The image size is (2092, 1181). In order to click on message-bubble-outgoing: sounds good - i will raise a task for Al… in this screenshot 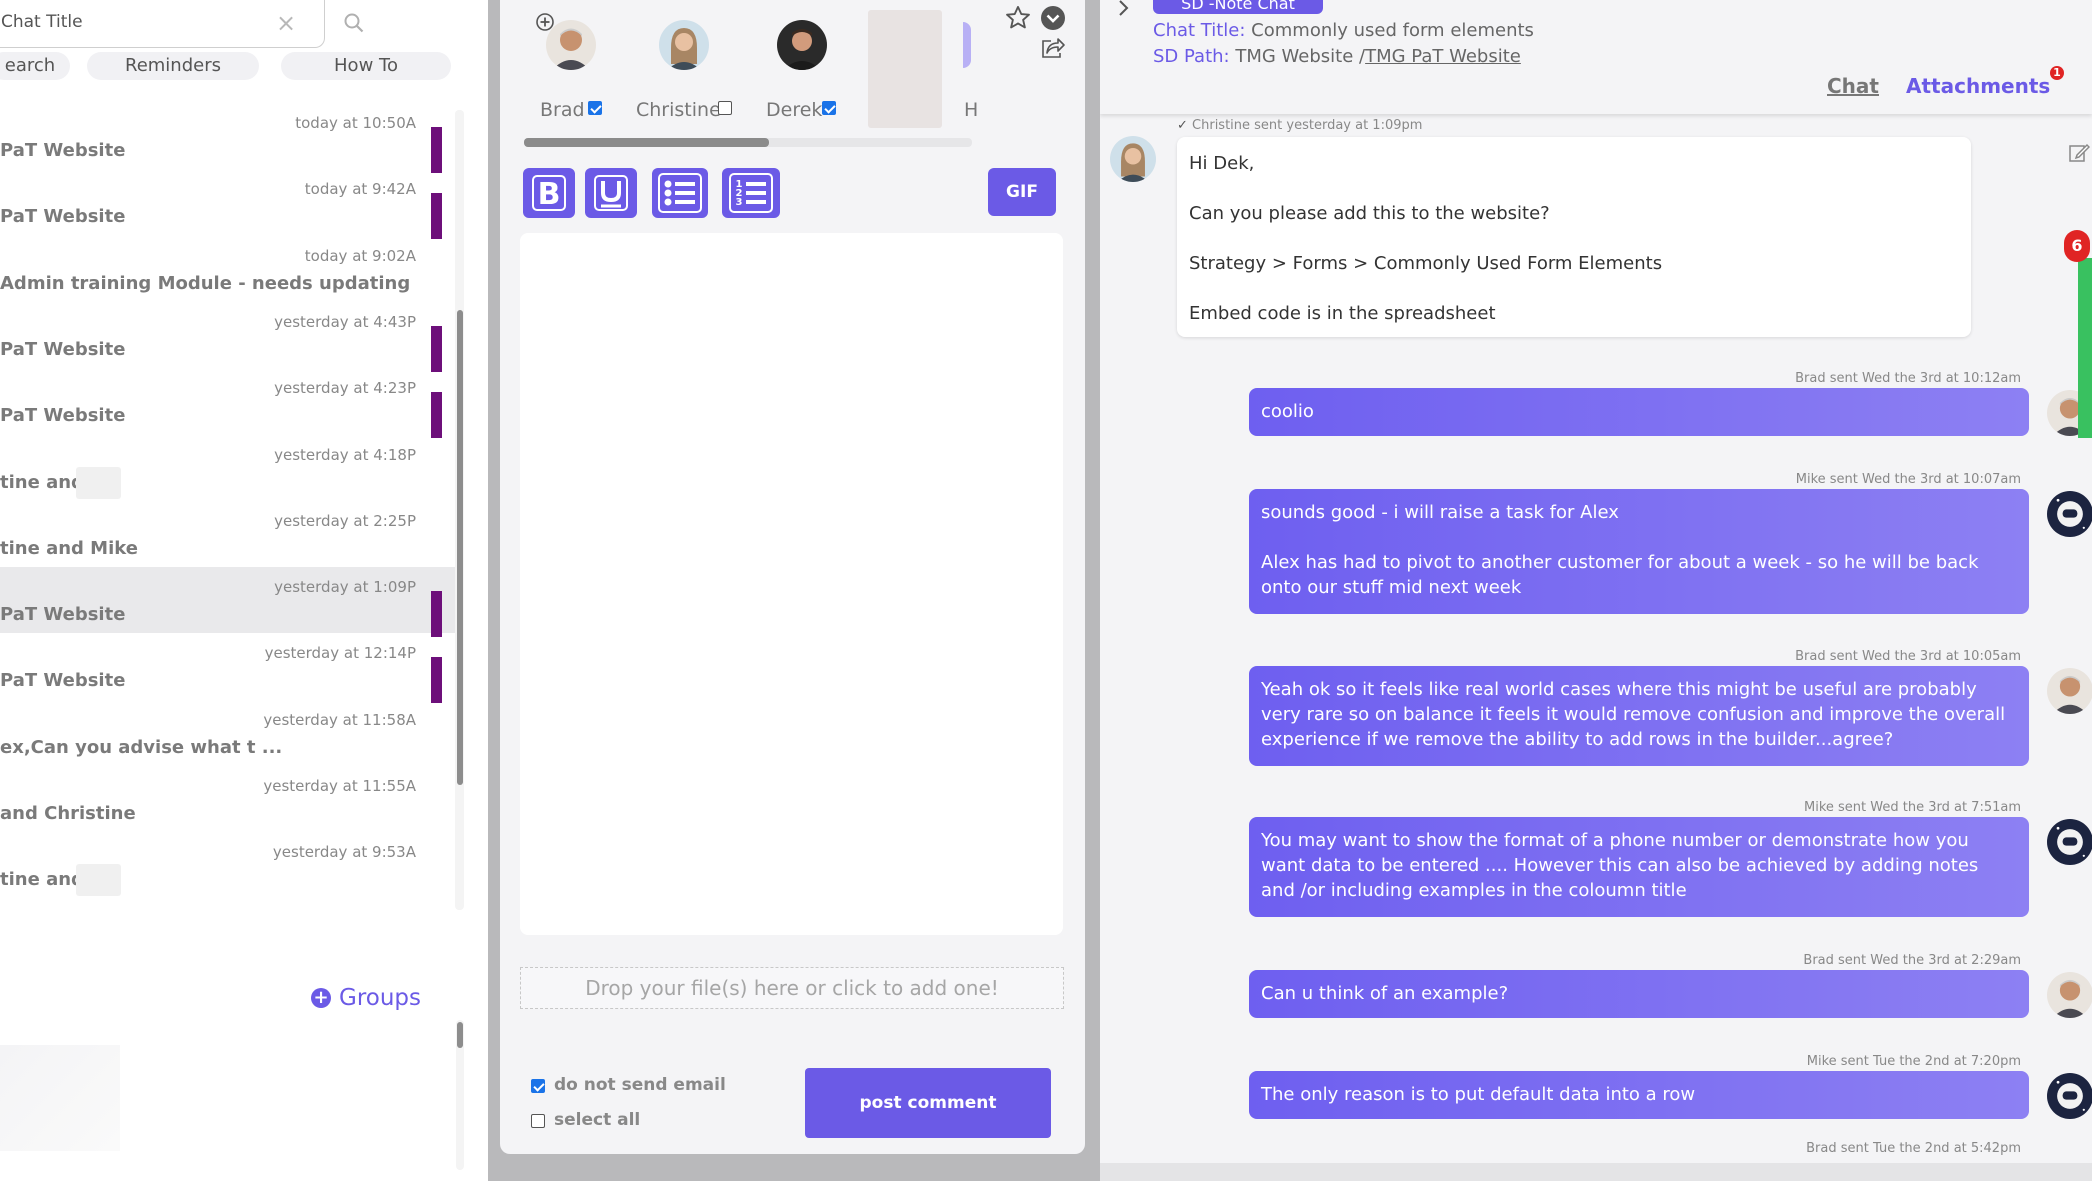, I will do `click(1639, 551)`.